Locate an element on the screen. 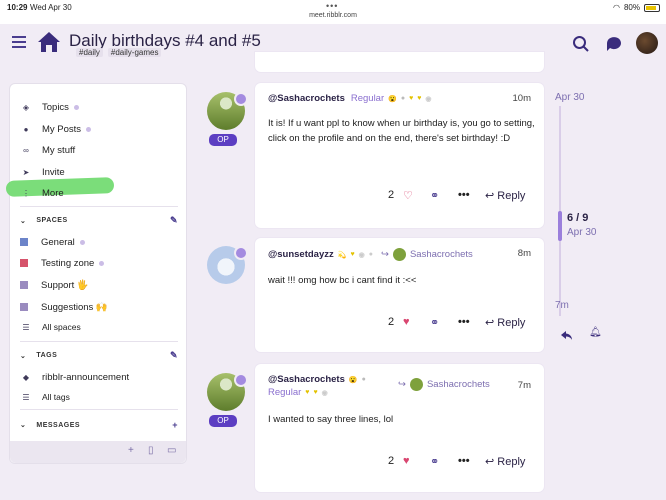  sidebar-item-label: Invite is located at coordinates (53, 172).